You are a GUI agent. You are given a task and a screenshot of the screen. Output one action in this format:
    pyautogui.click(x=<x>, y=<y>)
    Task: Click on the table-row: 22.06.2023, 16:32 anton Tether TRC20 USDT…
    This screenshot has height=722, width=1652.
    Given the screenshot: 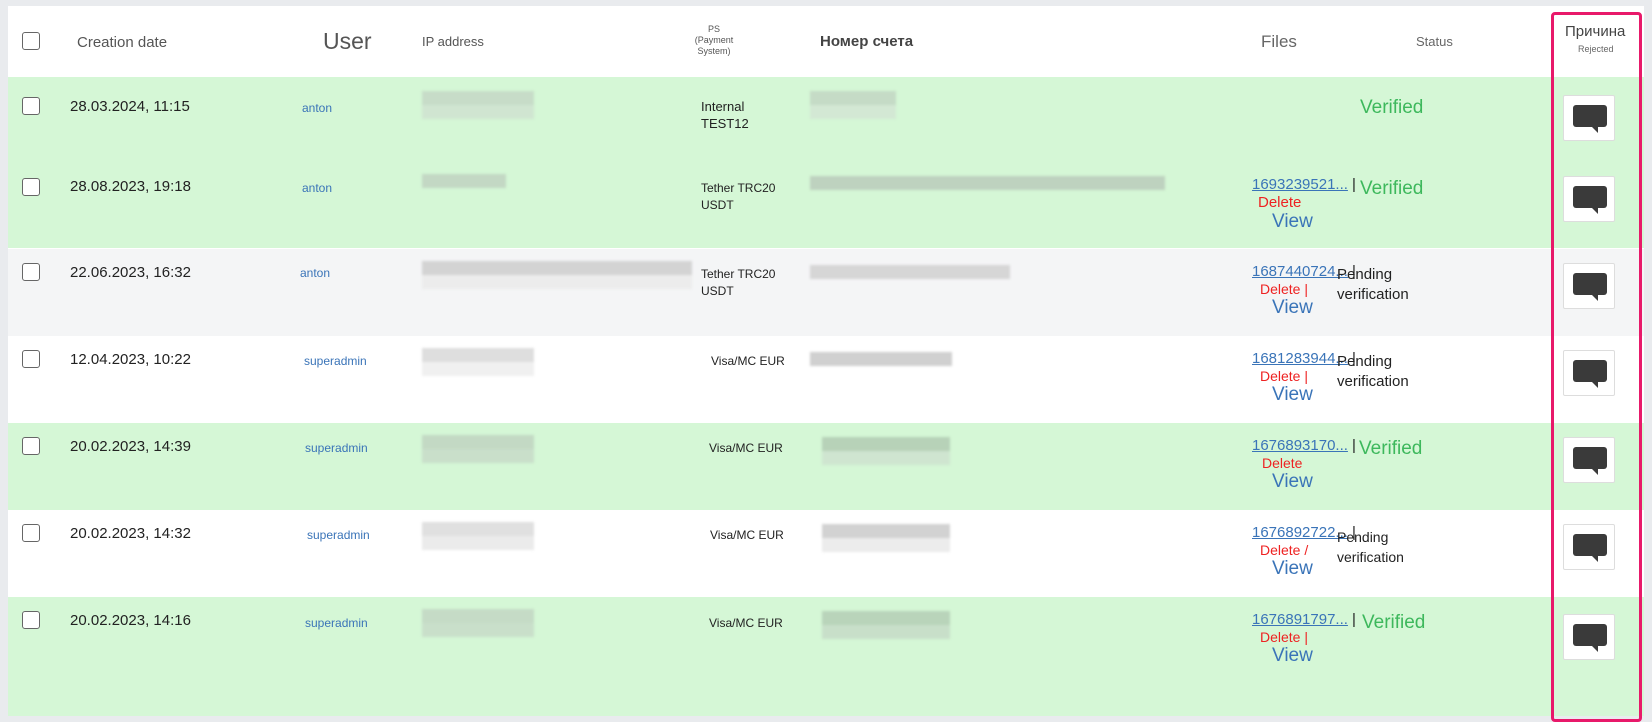 What is the action you would take?
    pyautogui.click(x=826, y=292)
    